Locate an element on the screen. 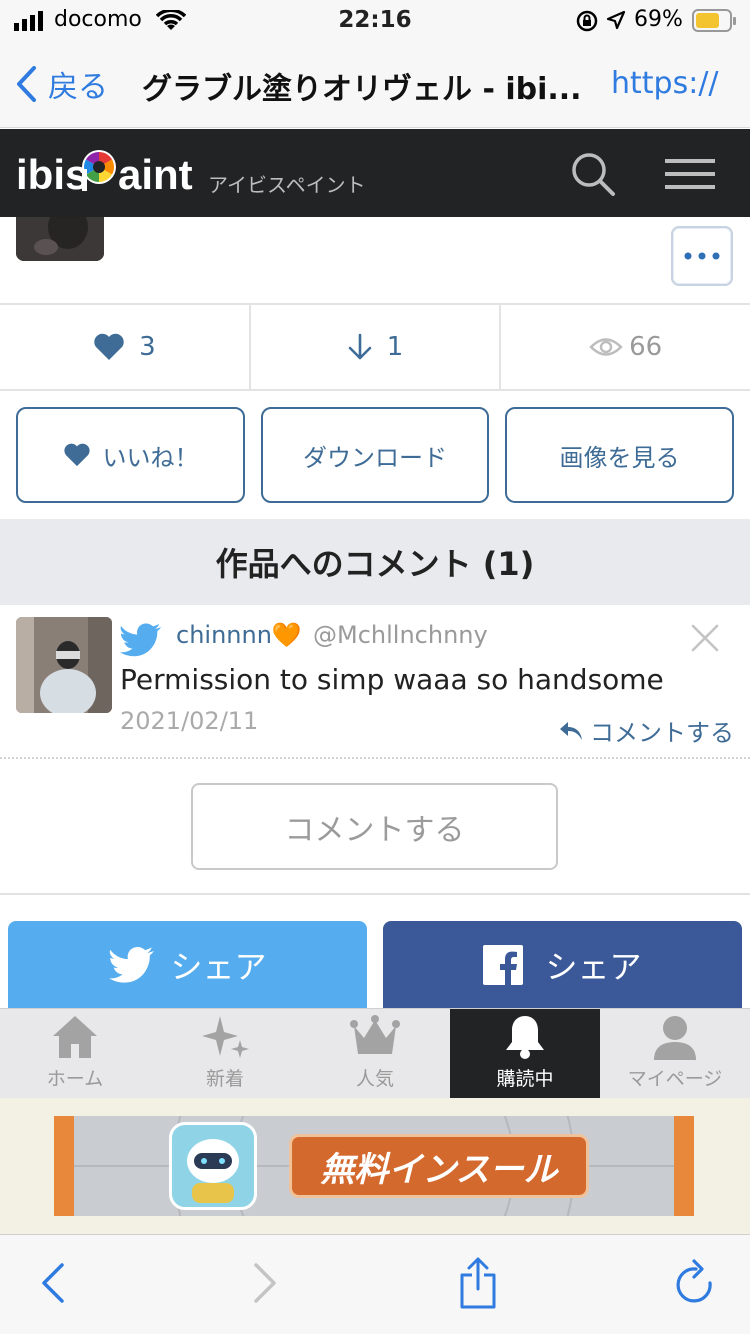 The height and width of the screenshot is (1334, 750). reply-arrow-icon is located at coordinates (571, 730).